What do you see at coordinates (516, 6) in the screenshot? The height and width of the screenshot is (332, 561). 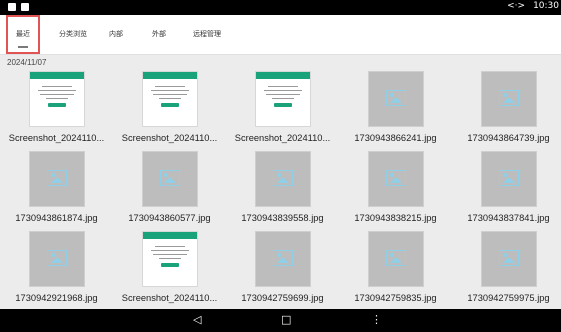 I see `arrows-icon: <·>` at bounding box center [516, 6].